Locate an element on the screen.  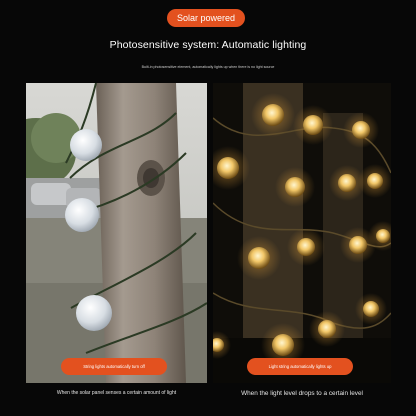
lights-on-pill: Light string automatically lights up is located at coordinates (300, 366).